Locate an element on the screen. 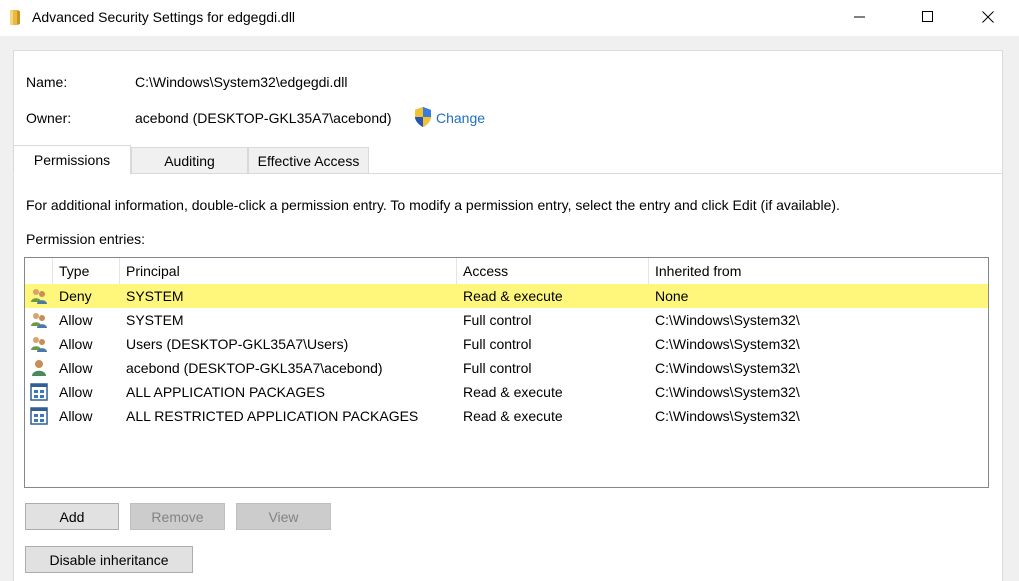 The width and height of the screenshot is (1019, 581). row-principal: acebond (DESKTOP-GKL35A7\acebond) is located at coordinates (254, 368).